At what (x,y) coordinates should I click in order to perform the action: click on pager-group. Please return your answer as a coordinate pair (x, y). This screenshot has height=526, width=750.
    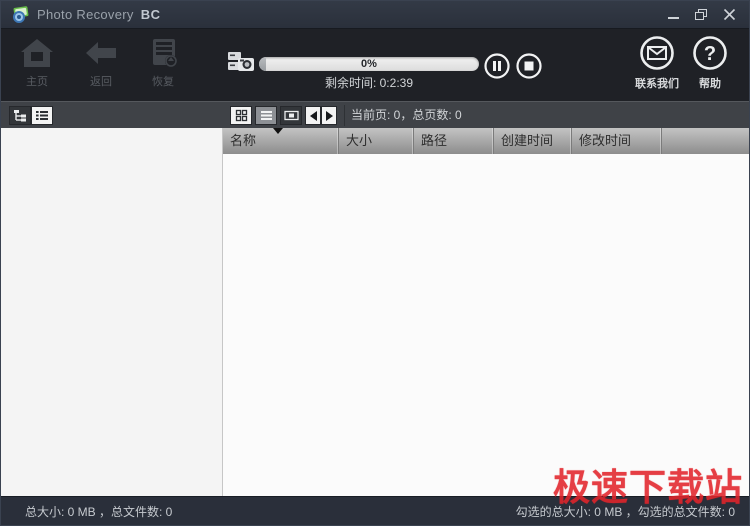
    Looking at the image, I should click on (321, 115).